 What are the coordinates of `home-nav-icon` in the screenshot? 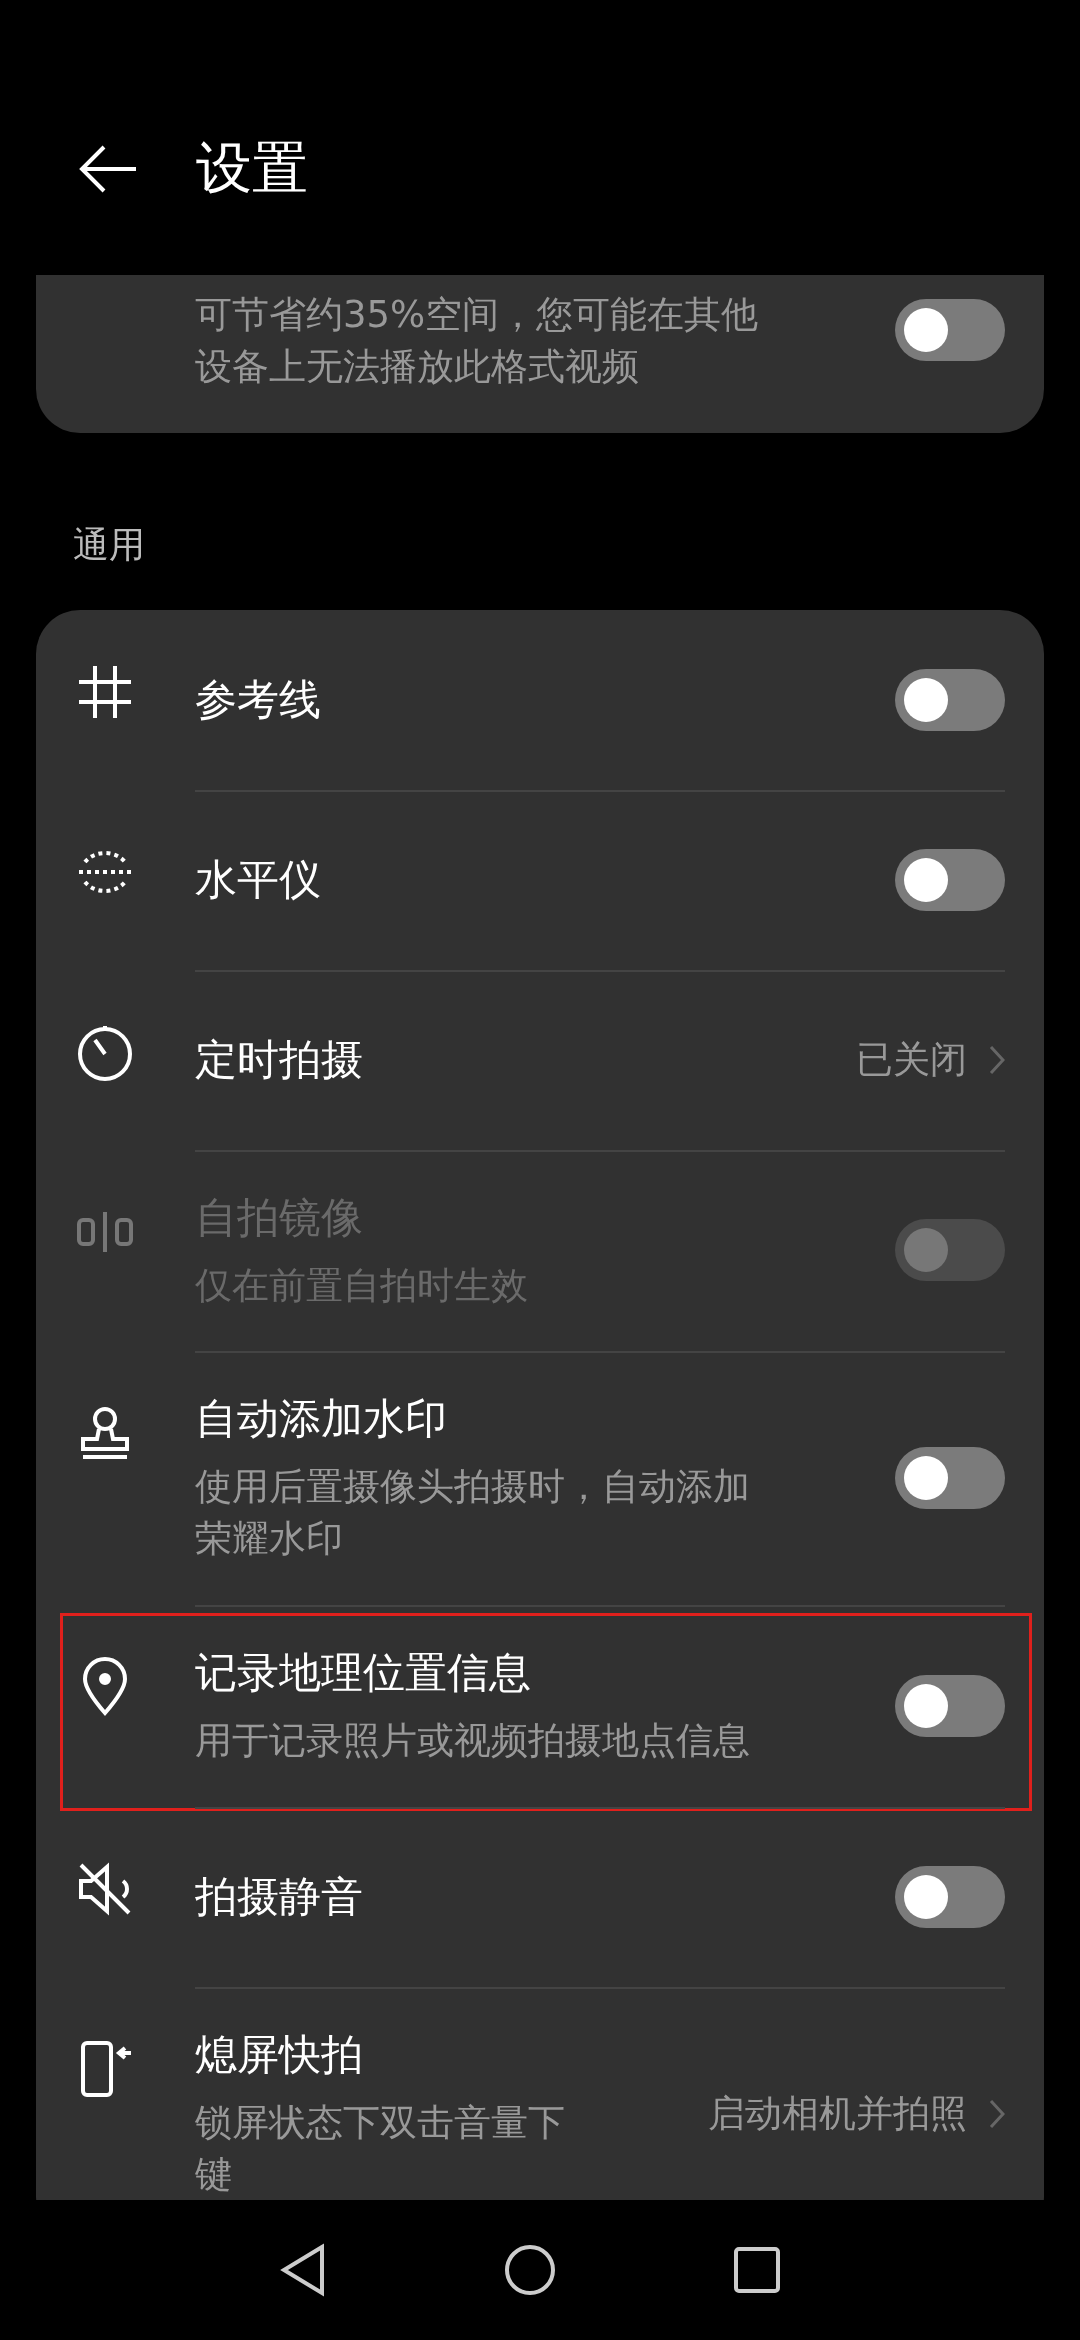 It's located at (530, 2270).